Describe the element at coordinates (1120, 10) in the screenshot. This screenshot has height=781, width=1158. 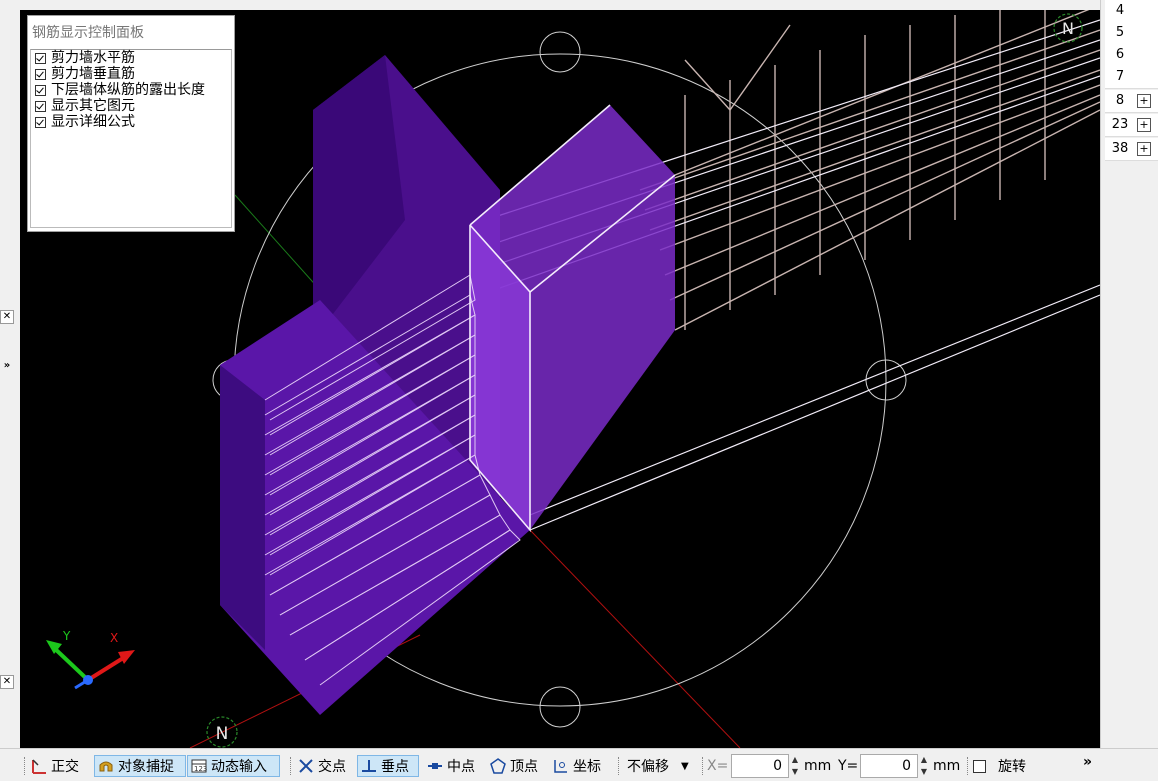
I see `row-number: 4` at that location.